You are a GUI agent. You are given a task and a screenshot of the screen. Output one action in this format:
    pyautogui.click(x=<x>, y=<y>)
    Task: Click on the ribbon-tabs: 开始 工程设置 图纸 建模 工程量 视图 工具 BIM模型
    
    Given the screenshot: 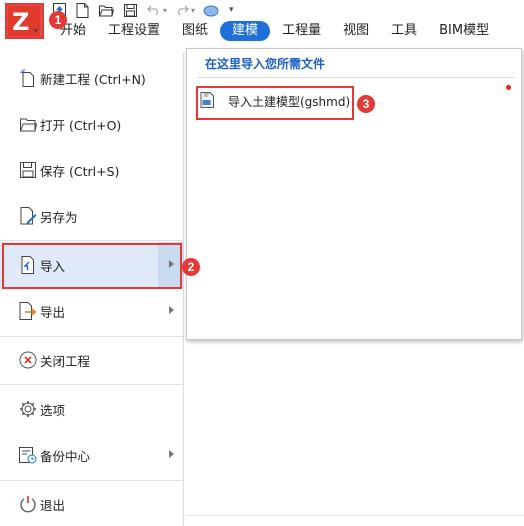 What is the action you would take?
    pyautogui.click(x=285, y=31)
    